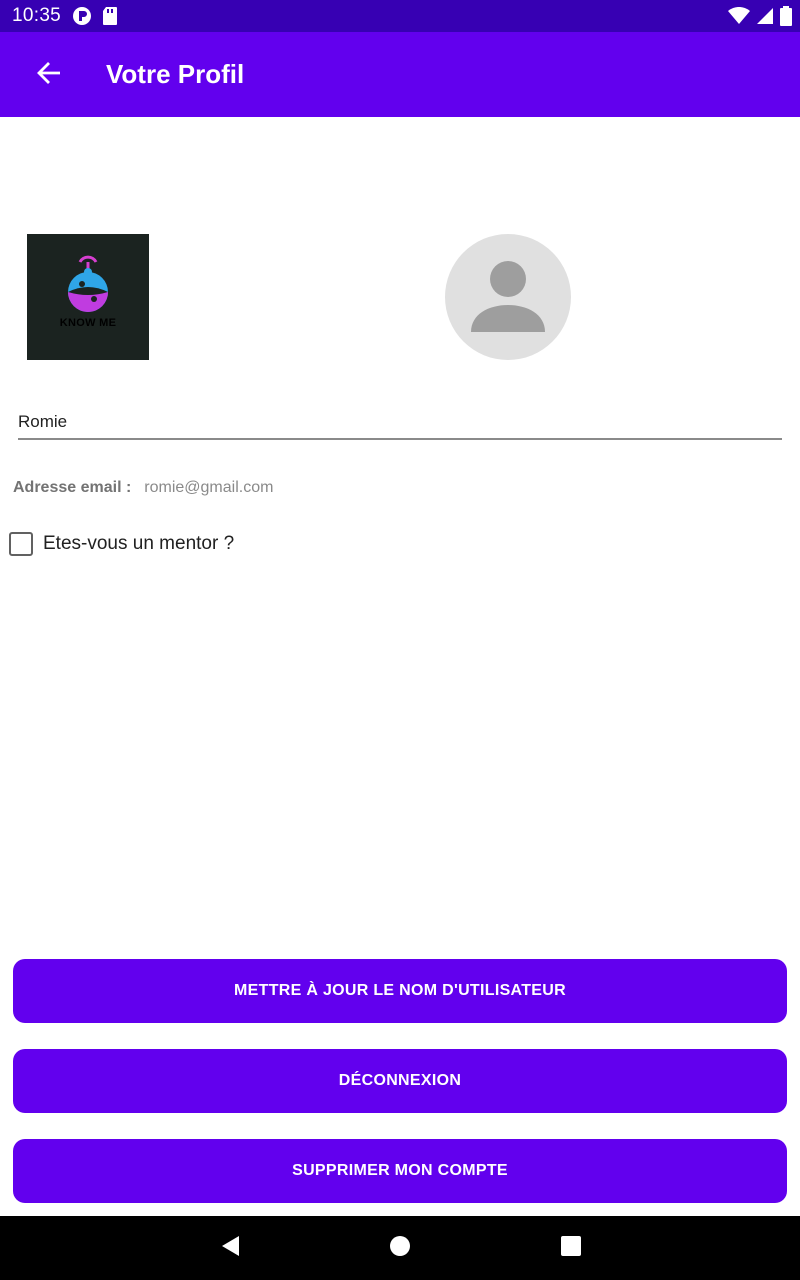 The image size is (800, 1280). Describe the element at coordinates (400, 1081) in the screenshot. I see `logout-button: DÉCONNEXION` at that location.